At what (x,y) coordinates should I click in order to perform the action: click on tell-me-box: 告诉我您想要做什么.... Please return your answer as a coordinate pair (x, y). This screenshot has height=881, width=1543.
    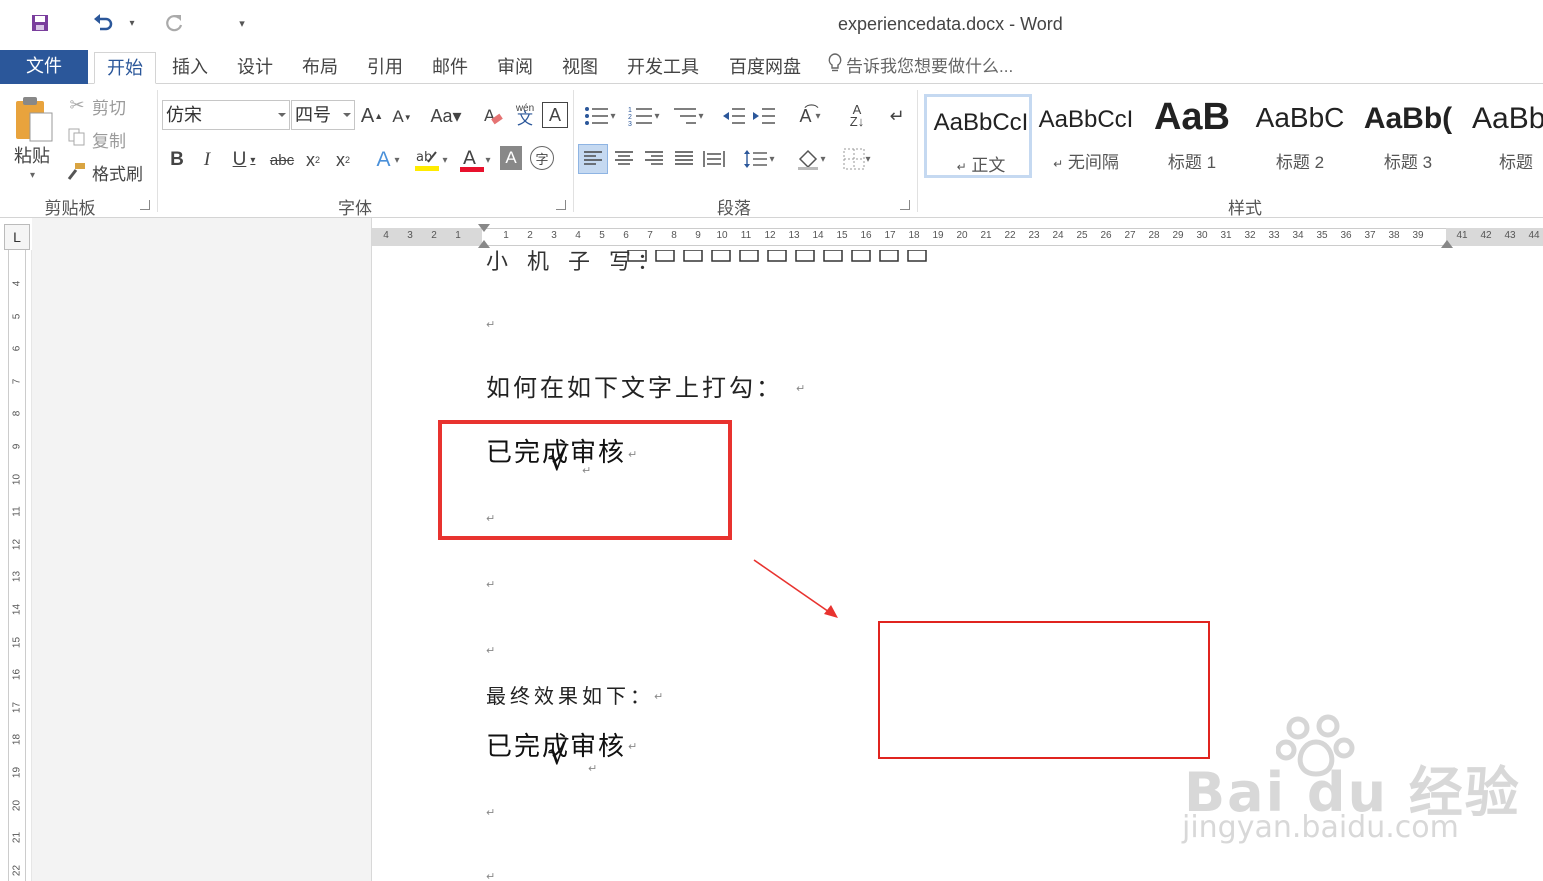
    Looking at the image, I should click on (933, 68).